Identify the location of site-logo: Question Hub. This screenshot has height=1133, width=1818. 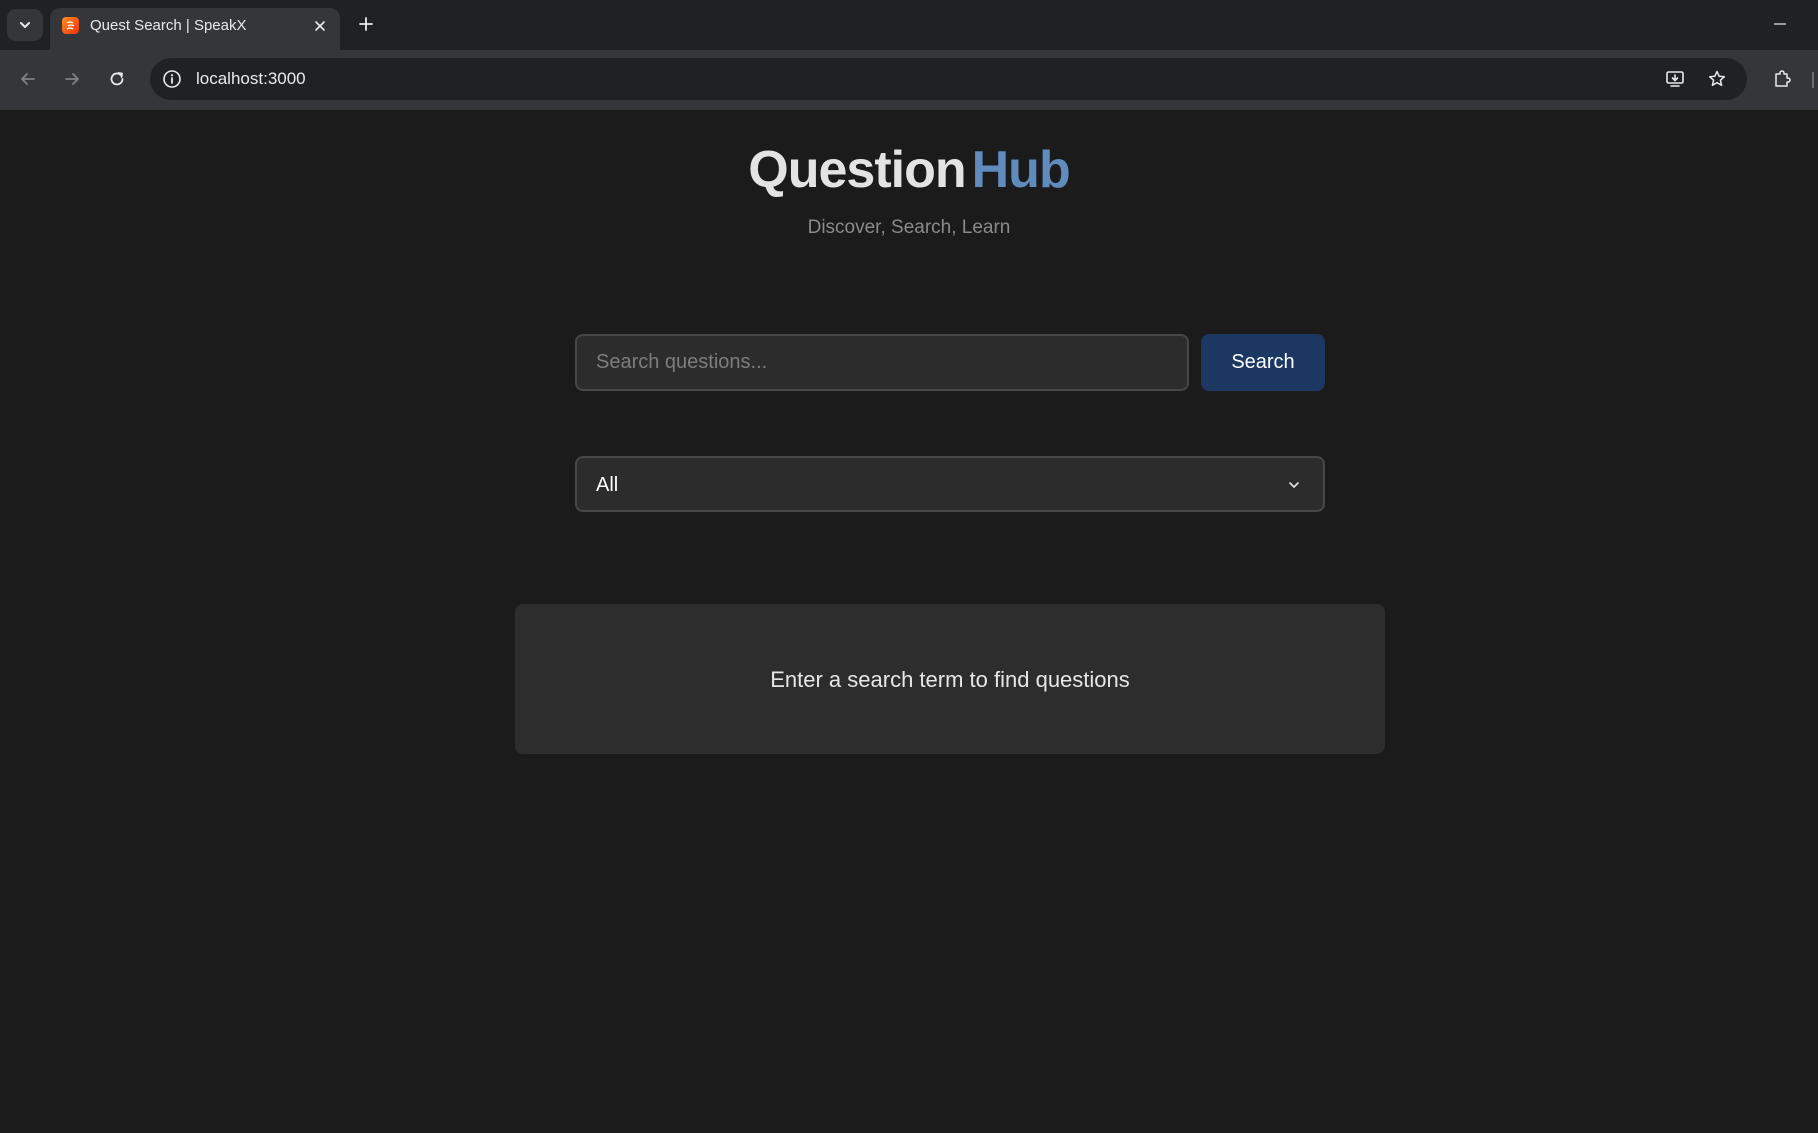
(909, 170).